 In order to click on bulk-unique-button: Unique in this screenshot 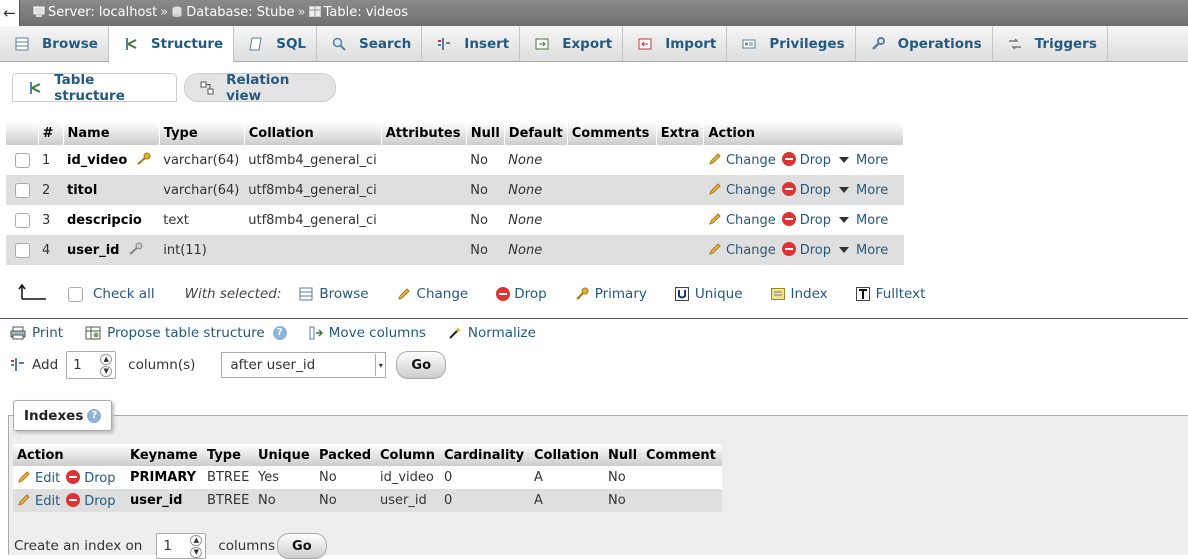, I will do `click(708, 294)`.